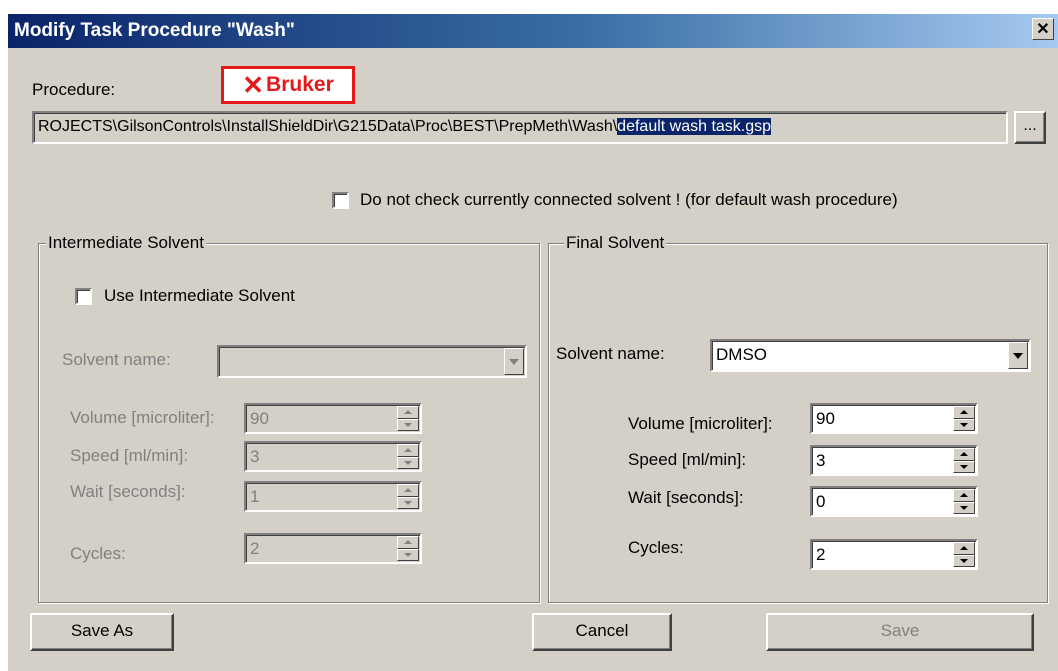 The width and height of the screenshot is (1058, 671). Describe the element at coordinates (83, 296) in the screenshot. I see `use-intermediate-checkbox` at that location.